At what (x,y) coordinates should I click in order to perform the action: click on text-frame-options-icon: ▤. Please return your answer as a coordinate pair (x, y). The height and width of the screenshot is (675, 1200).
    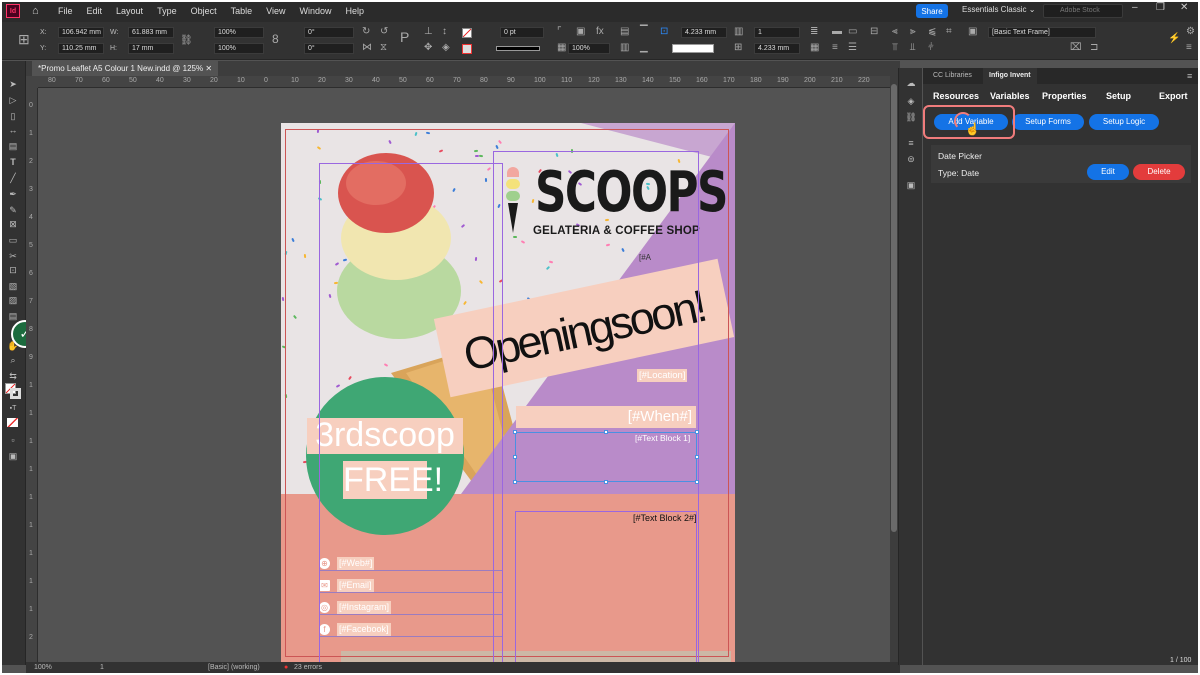
    Looking at the image, I should click on (624, 32).